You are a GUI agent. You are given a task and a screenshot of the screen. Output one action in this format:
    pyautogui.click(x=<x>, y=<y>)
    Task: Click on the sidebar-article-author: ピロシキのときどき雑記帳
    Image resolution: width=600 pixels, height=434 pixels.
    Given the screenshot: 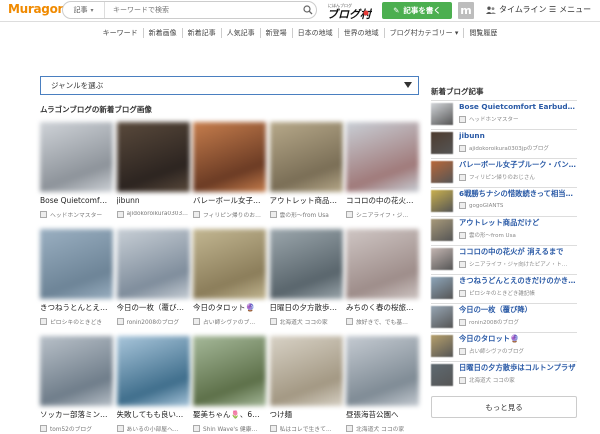 What is the action you would take?
    pyautogui.click(x=497, y=293)
    